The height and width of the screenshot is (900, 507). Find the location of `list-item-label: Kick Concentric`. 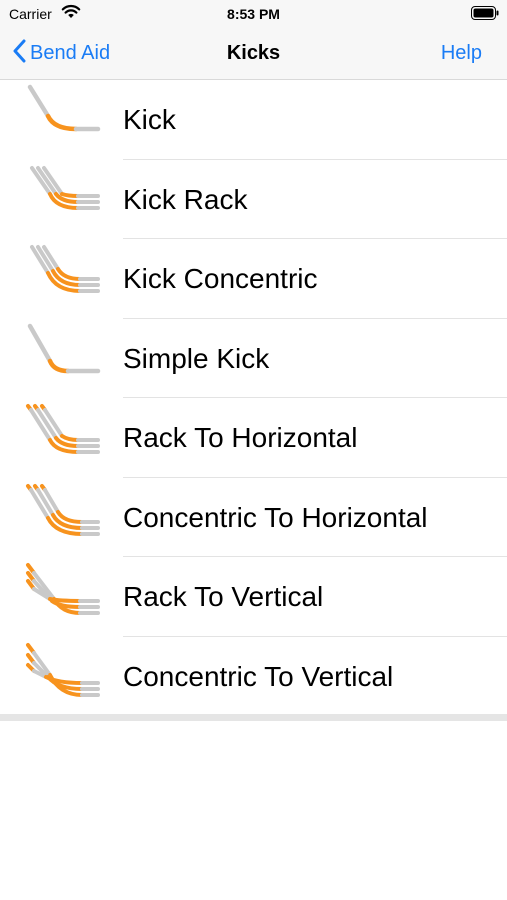

list-item-label: Kick Concentric is located at coordinates (220, 278).